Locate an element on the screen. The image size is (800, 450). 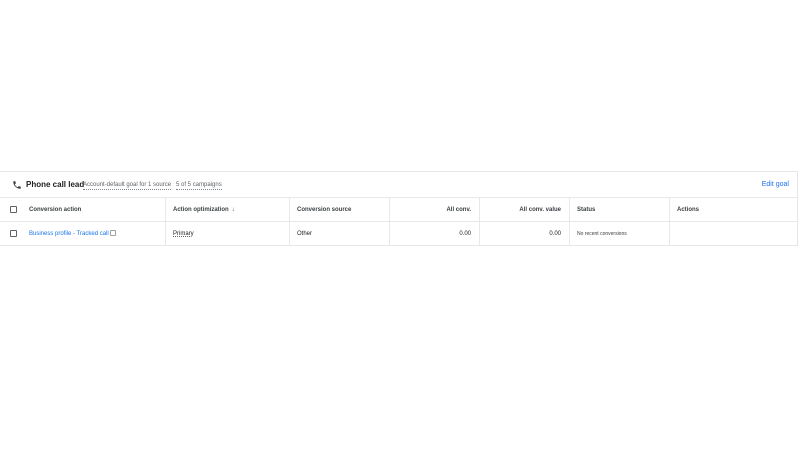
phone-icon is located at coordinates (17, 185).